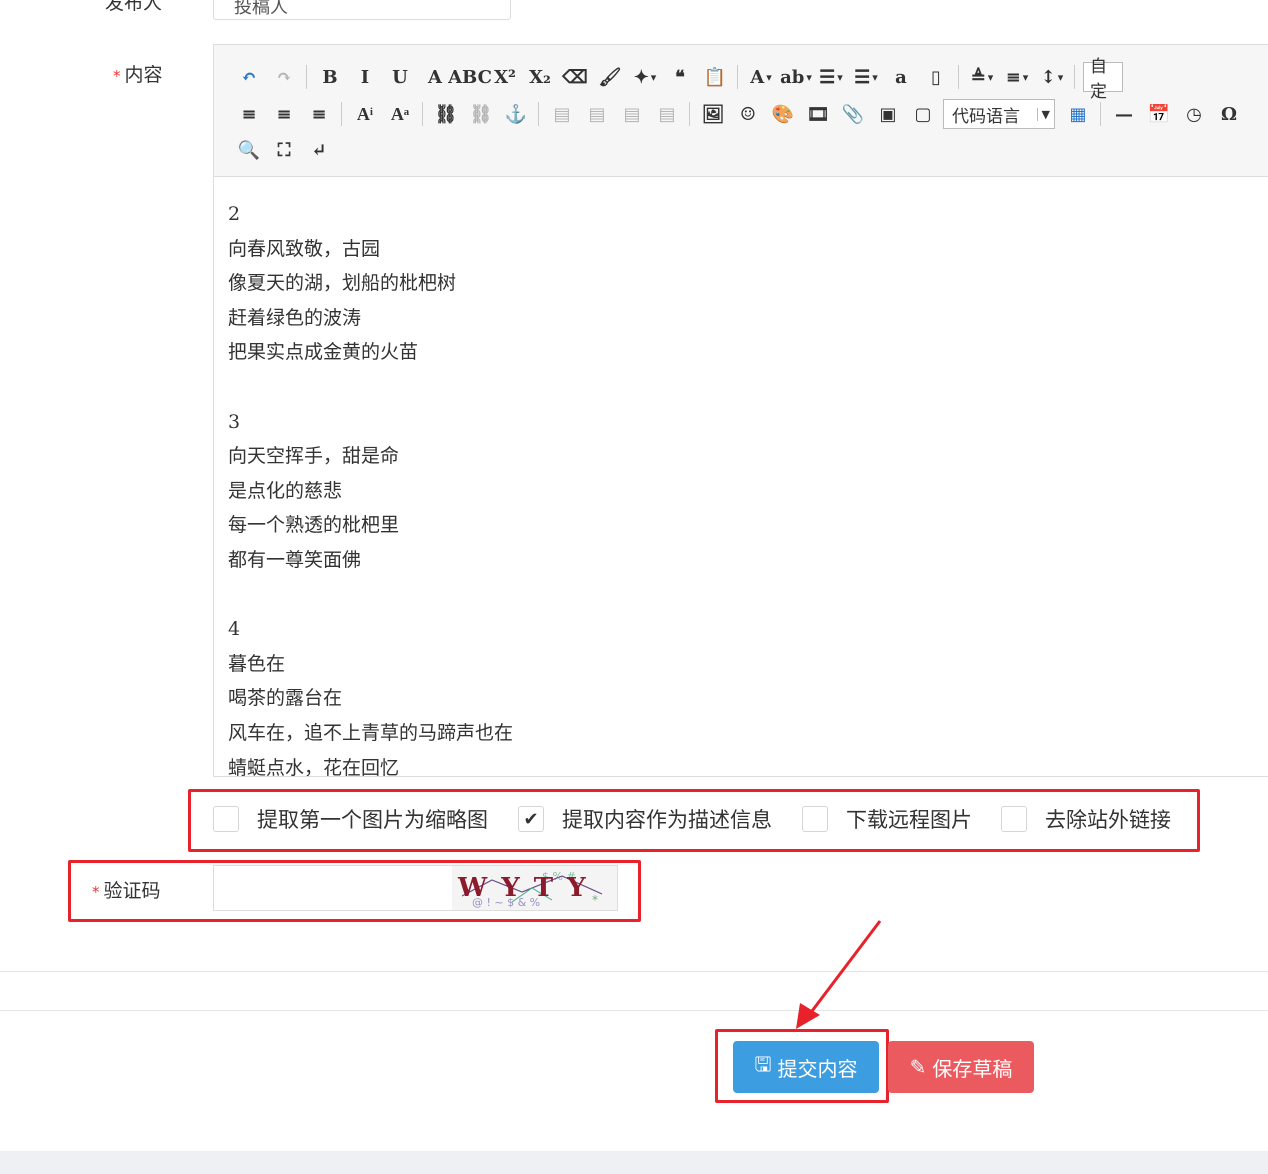 The image size is (1268, 1174). I want to click on ordered-list-icon: ☰, so click(831, 77).